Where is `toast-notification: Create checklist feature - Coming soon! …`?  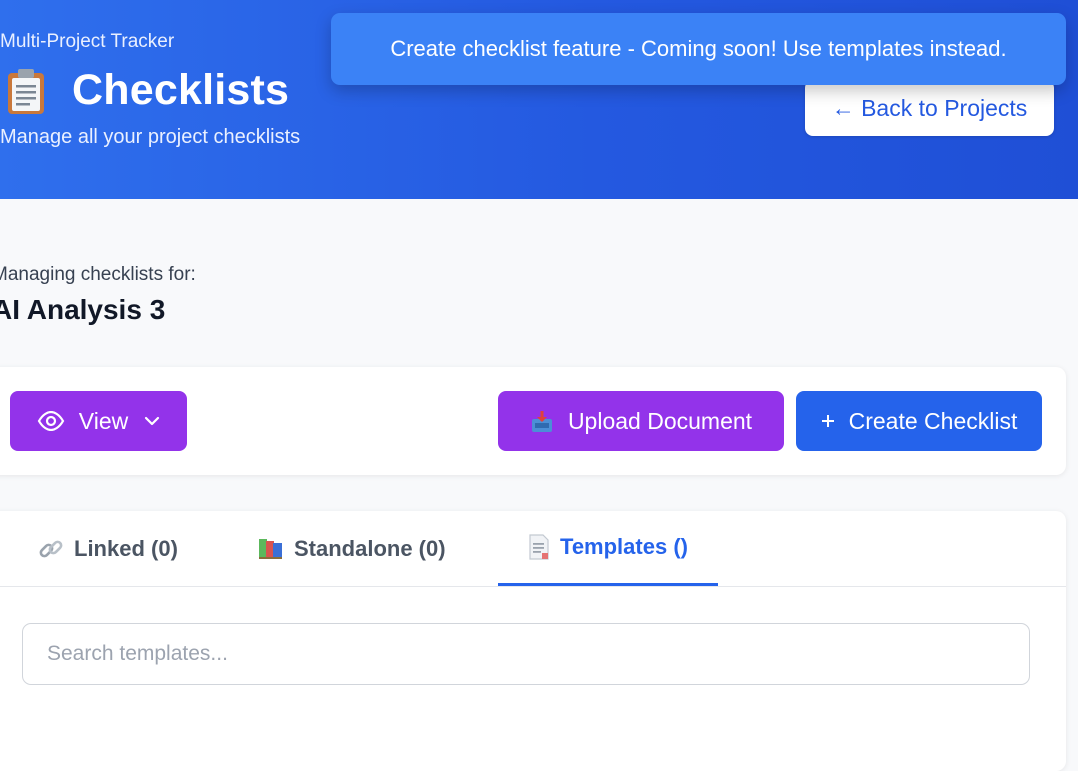
toast-notification: Create checklist feature - Coming soon! … is located at coordinates (698, 49).